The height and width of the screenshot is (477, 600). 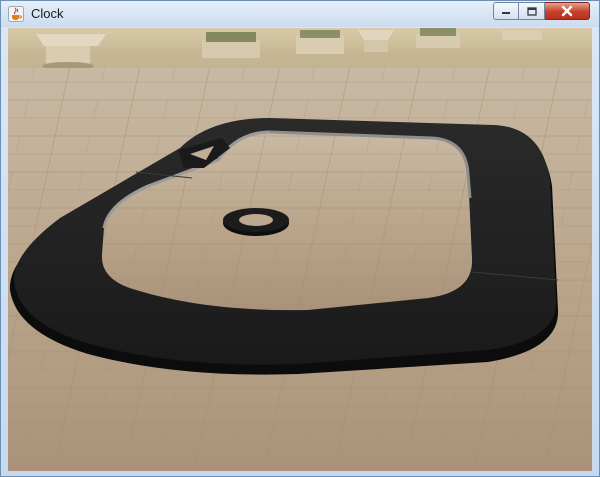 I want to click on close-button, so click(x=567, y=11).